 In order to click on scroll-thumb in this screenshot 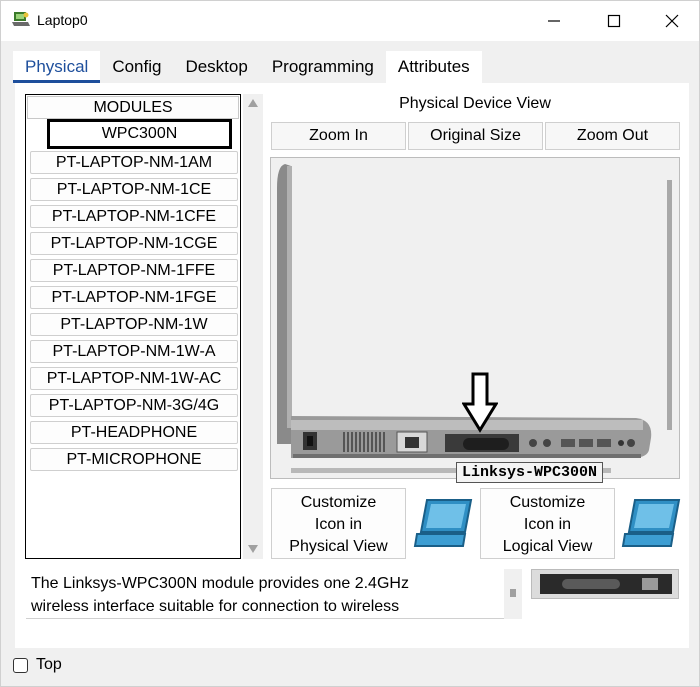, I will do `click(513, 593)`.